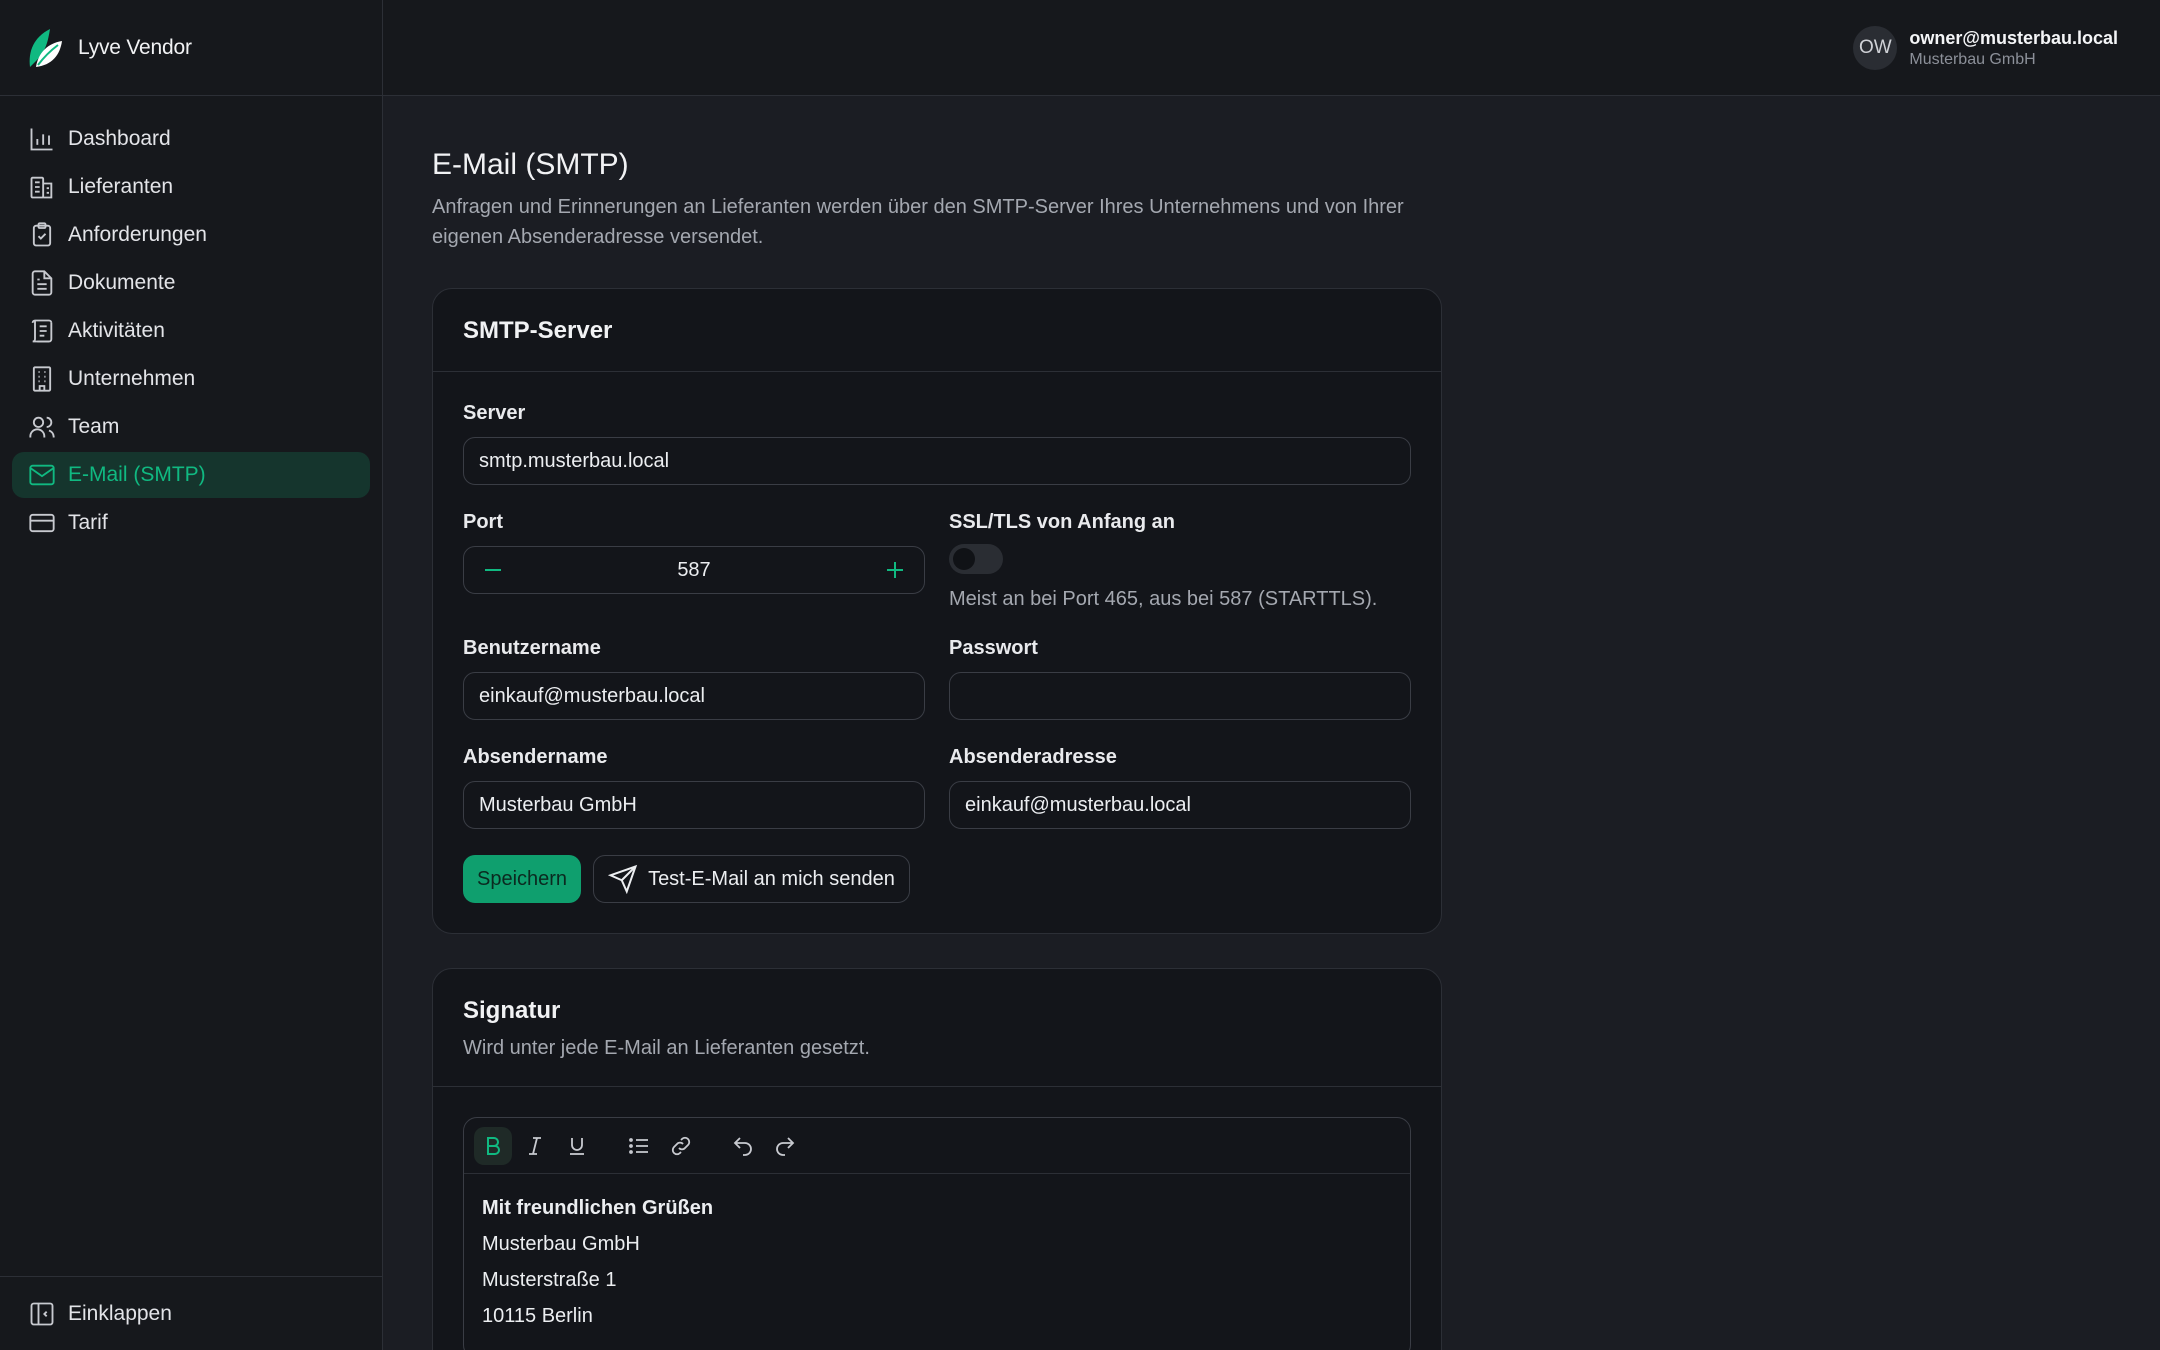 The height and width of the screenshot is (1350, 2160). Describe the element at coordinates (191, 283) in the screenshot. I see `sidebar-item-dokumente: Dokumente` at that location.